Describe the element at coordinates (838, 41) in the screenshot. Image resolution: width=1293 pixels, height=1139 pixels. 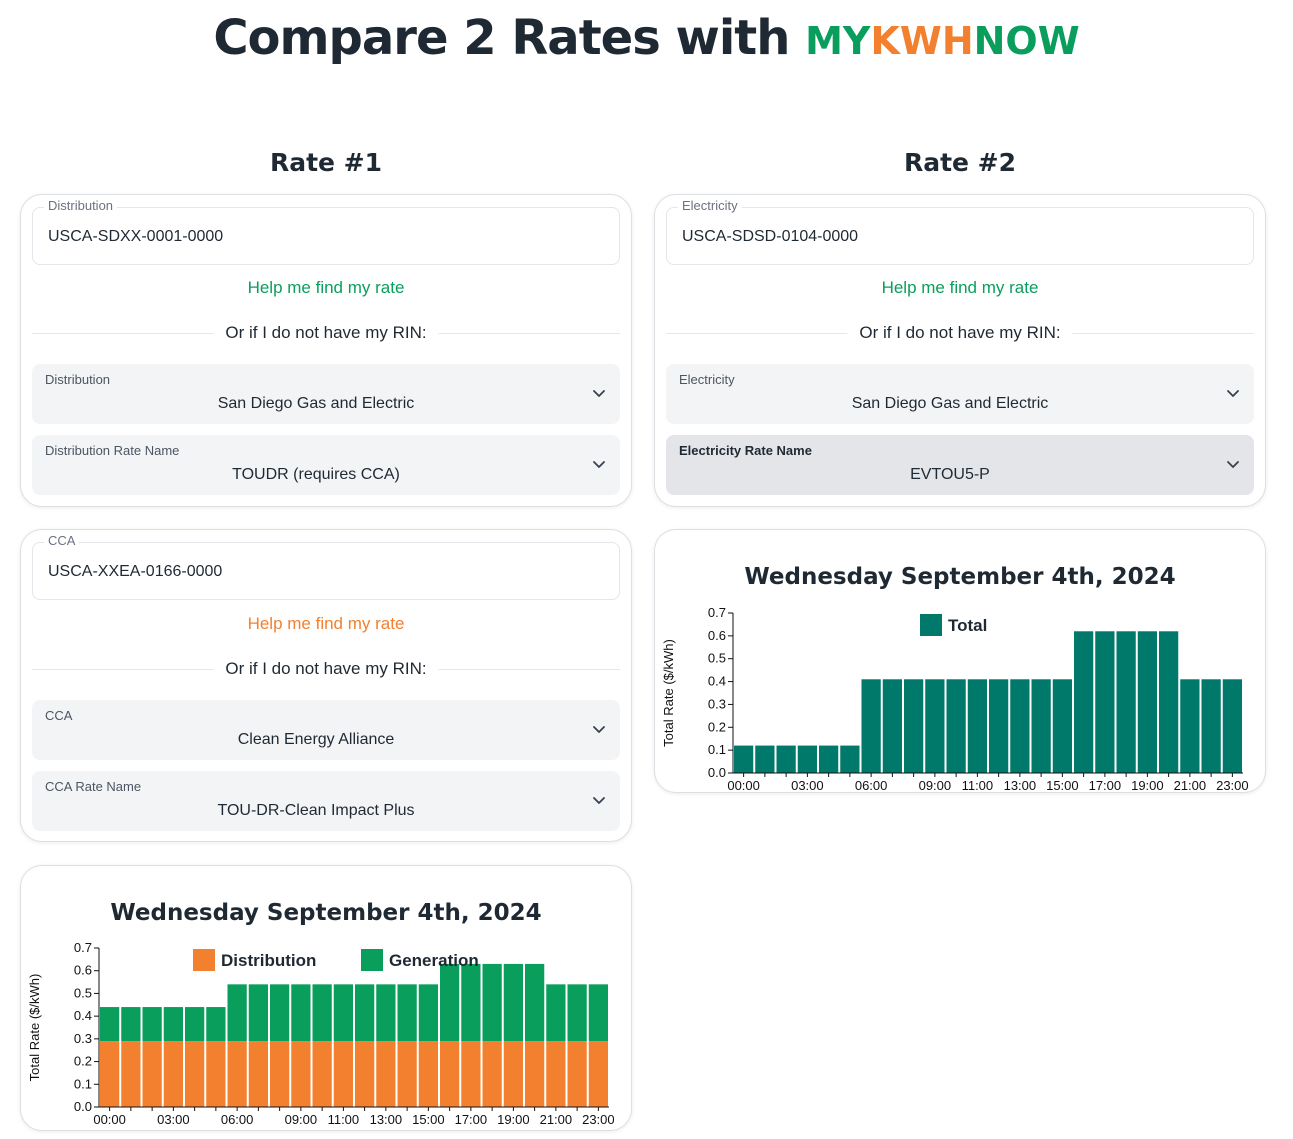
I see `brand-my: MY` at that location.